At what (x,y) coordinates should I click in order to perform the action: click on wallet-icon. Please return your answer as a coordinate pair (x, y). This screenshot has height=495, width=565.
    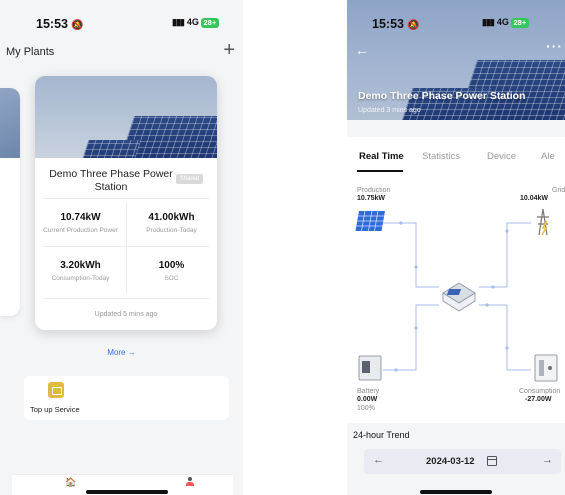
    Looking at the image, I should click on (56, 390).